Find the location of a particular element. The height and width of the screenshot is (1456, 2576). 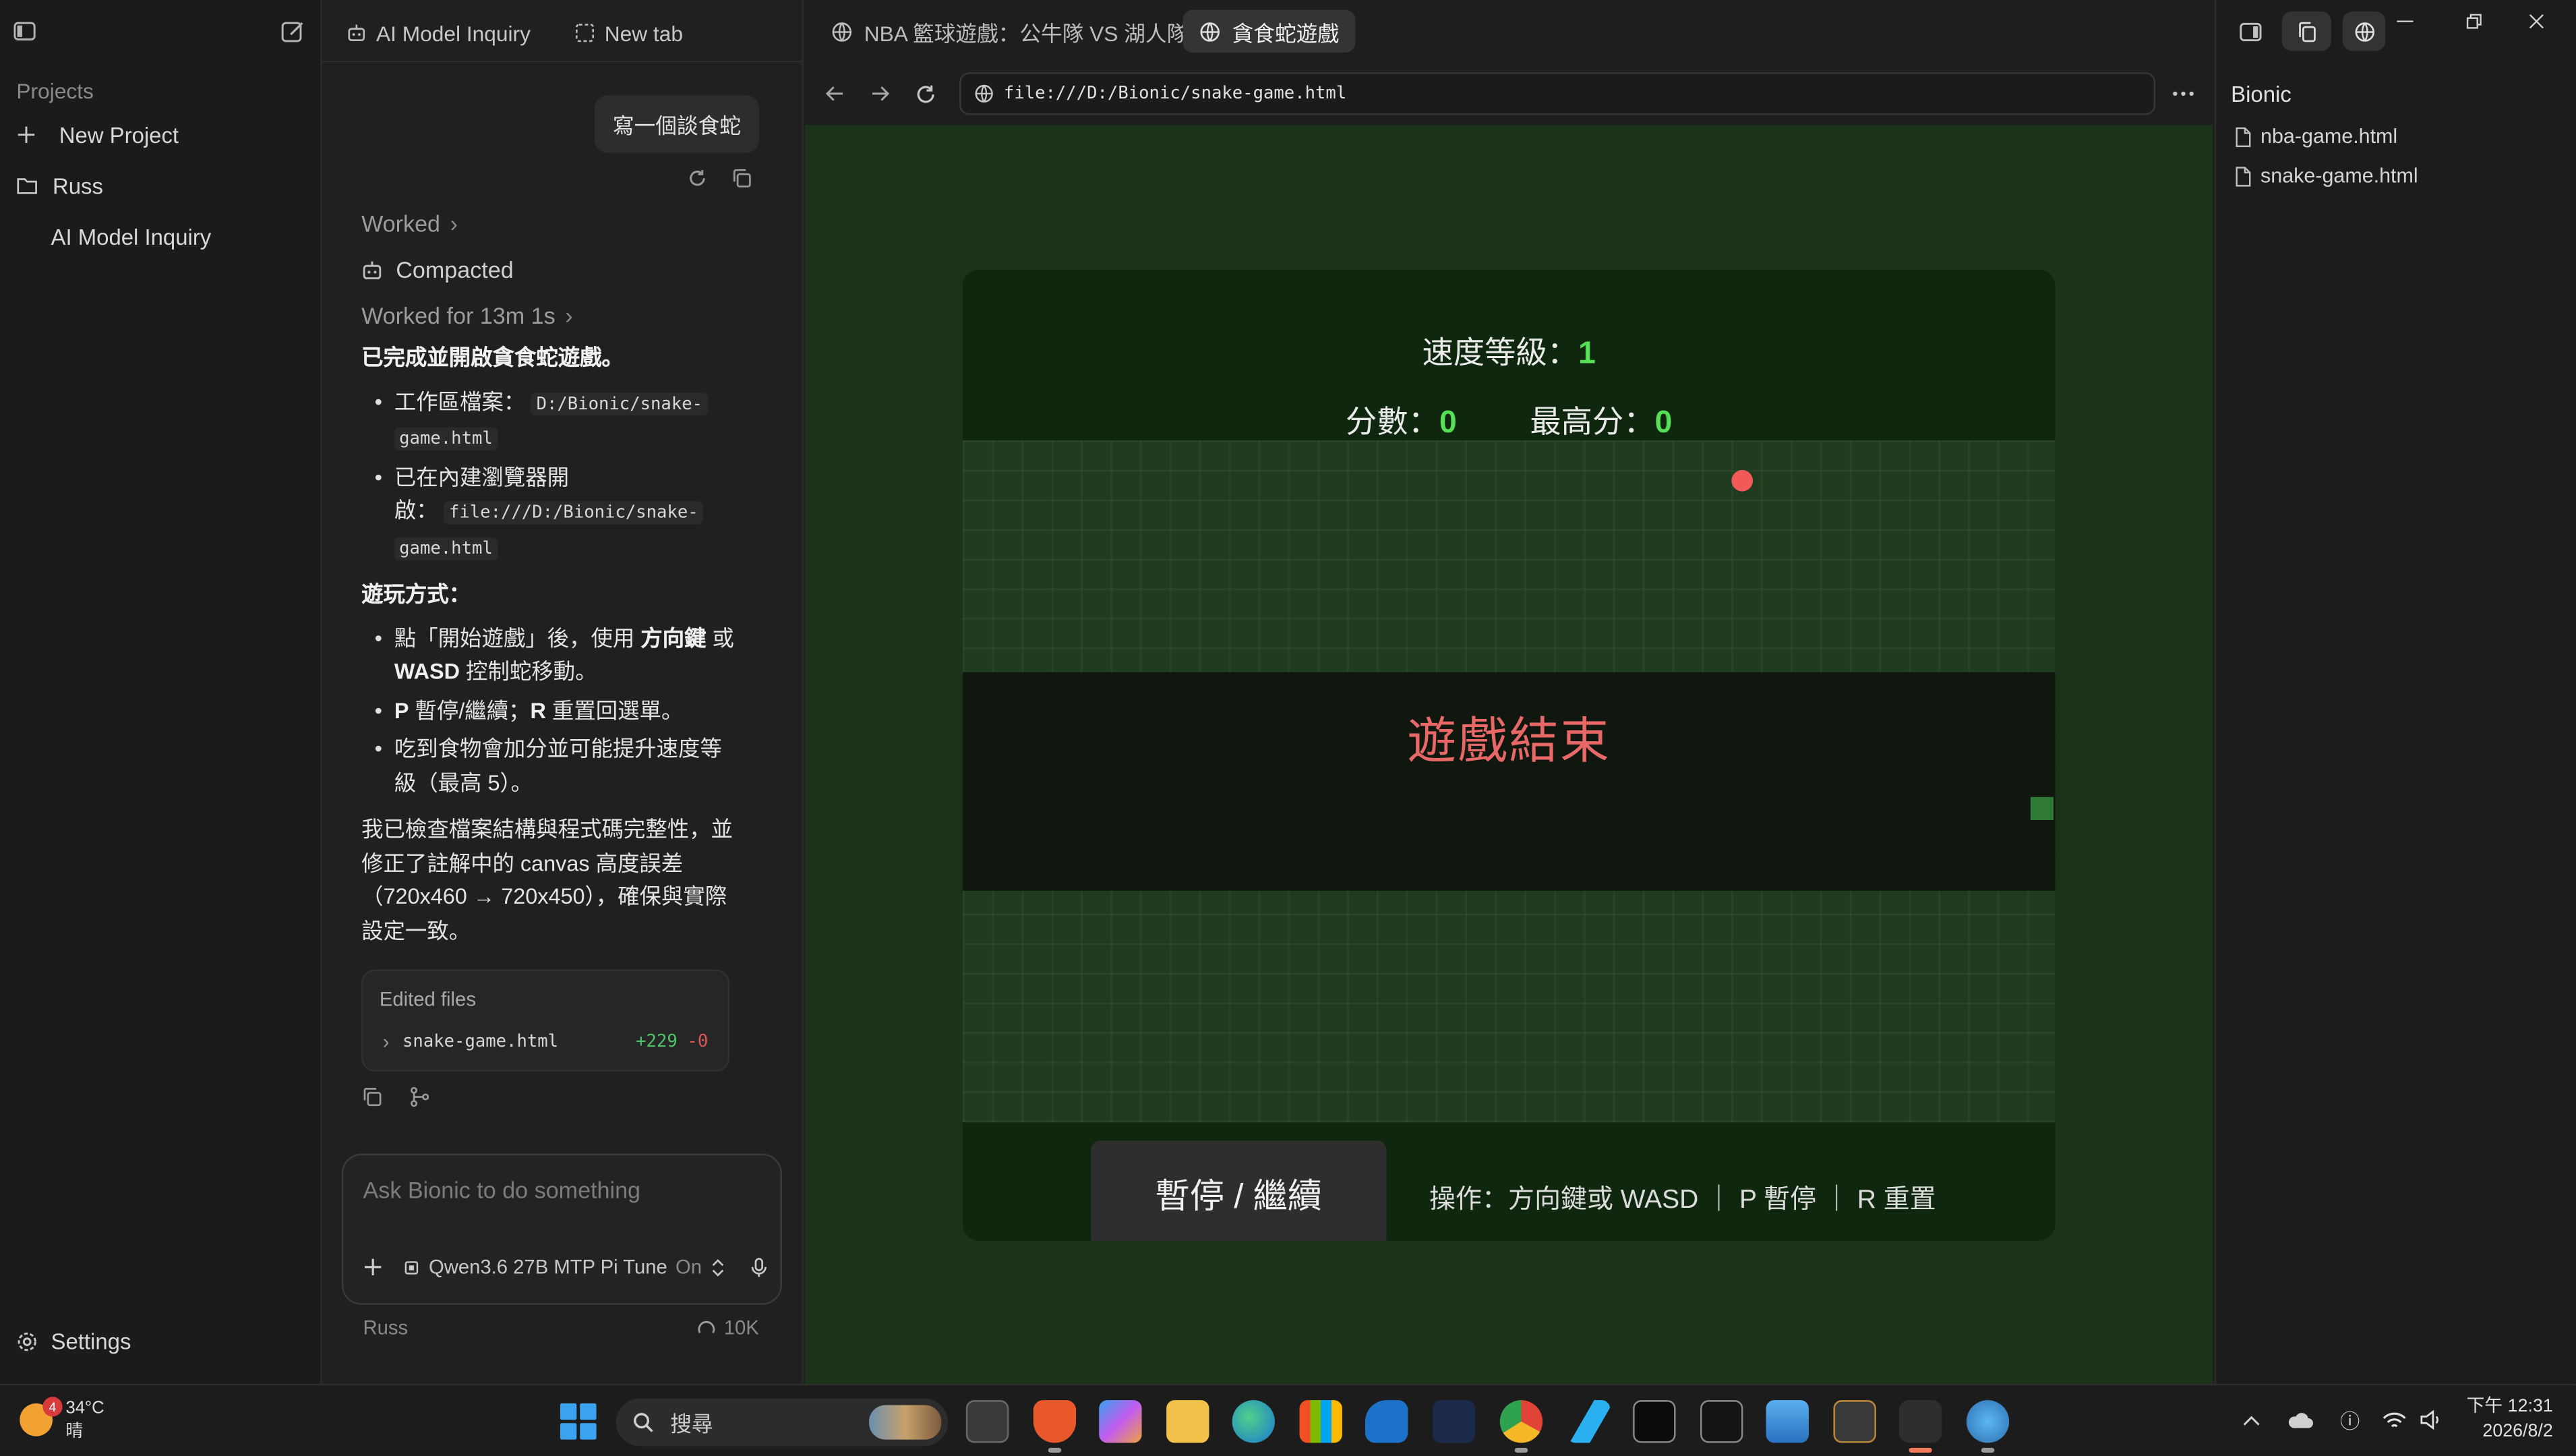

done-heading: 已完成並開啟貪食蛇遊戲。 is located at coordinates (492, 357).